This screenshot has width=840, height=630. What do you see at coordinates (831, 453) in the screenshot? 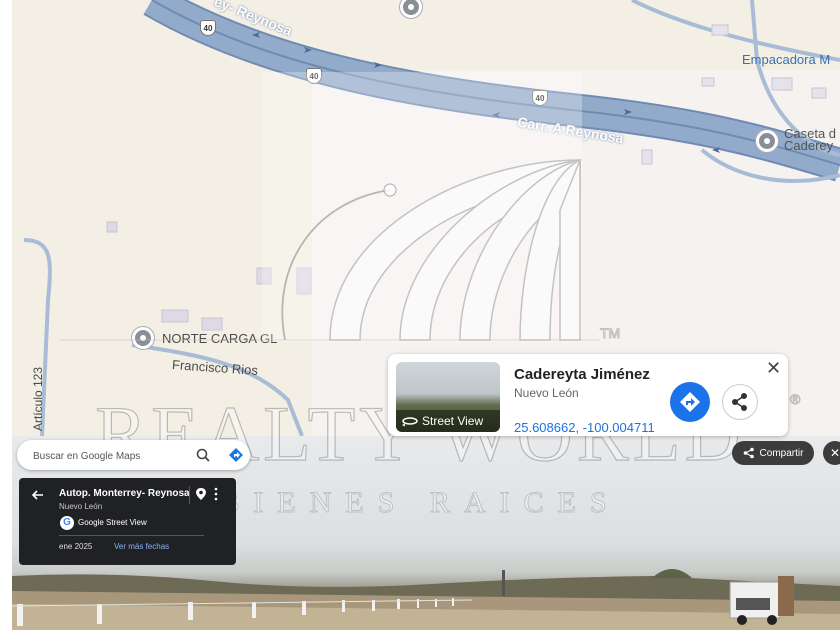
I see `close-street-view-button: ✕` at bounding box center [831, 453].